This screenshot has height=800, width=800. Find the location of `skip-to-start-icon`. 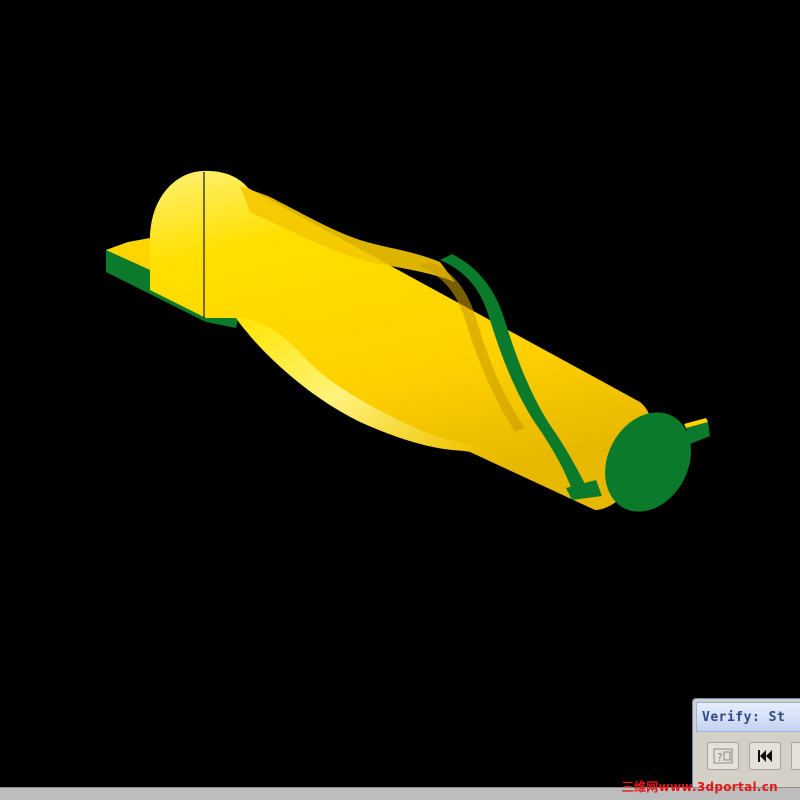

skip-to-start-icon is located at coordinates (765, 756).